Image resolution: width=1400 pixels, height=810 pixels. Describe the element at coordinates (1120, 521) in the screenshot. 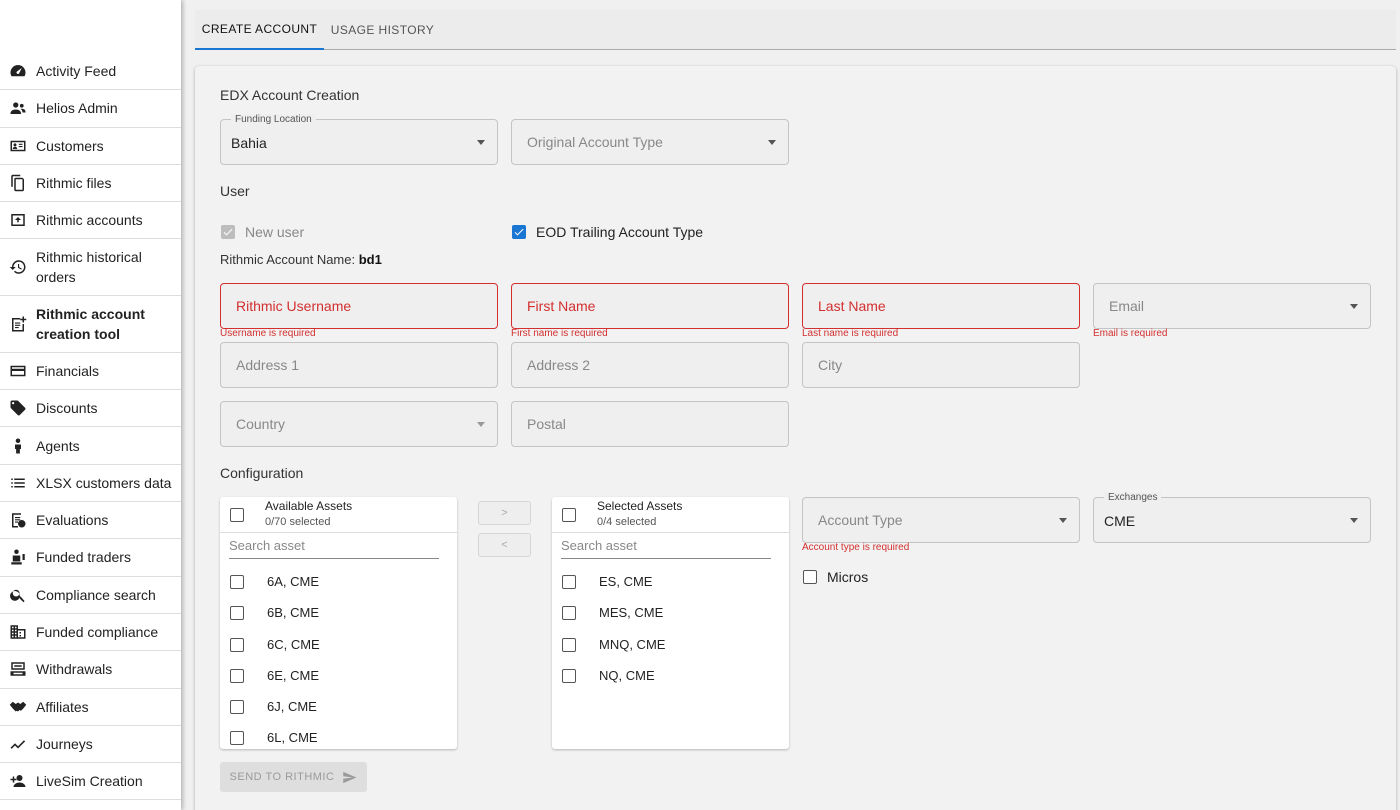

I see `exchanges-value: CME` at that location.